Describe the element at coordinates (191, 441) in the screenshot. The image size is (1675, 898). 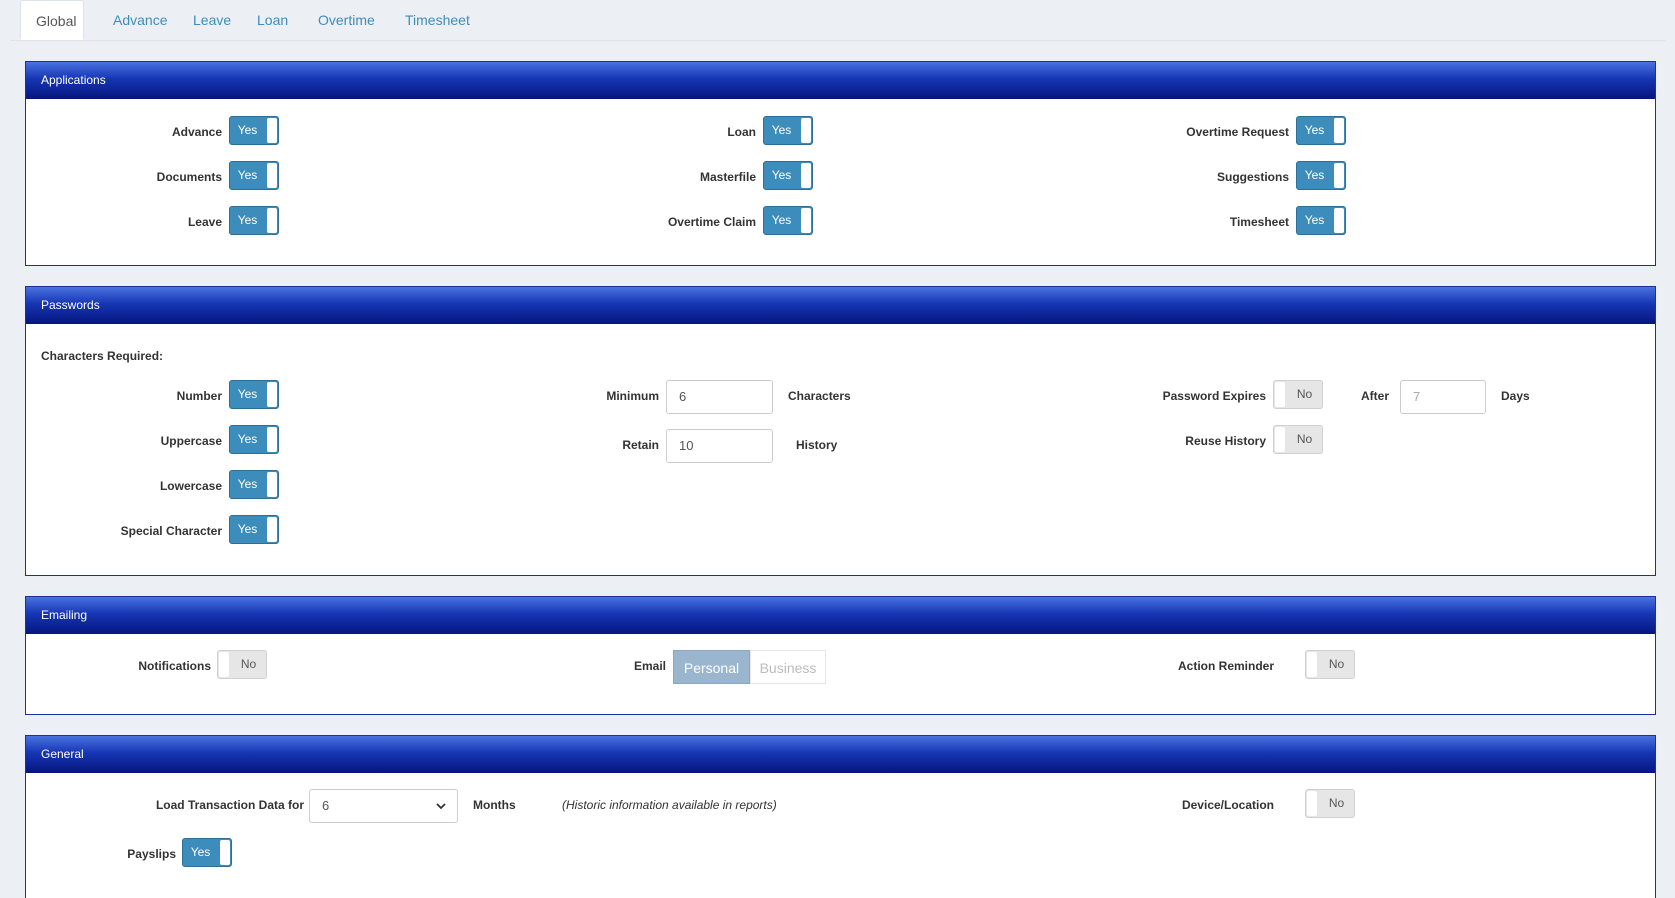
I see `uppercase-label: Uppercase` at that location.